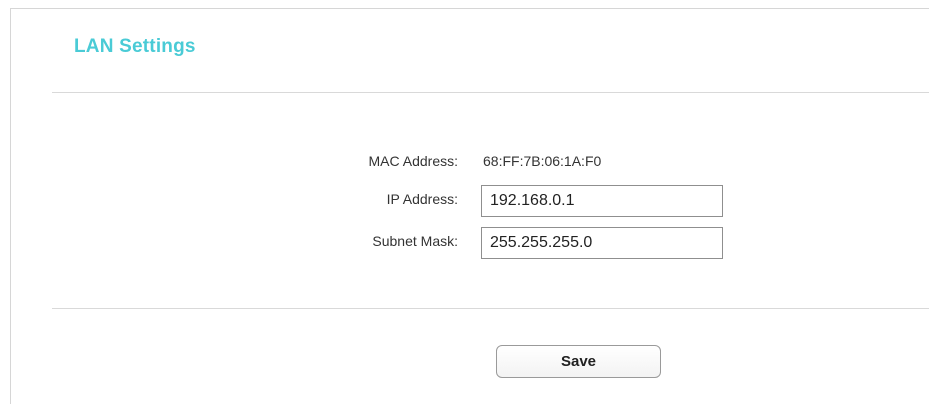 The width and height of the screenshot is (929, 404). Describe the element at coordinates (490, 92) in the screenshot. I see `top-divider` at that location.